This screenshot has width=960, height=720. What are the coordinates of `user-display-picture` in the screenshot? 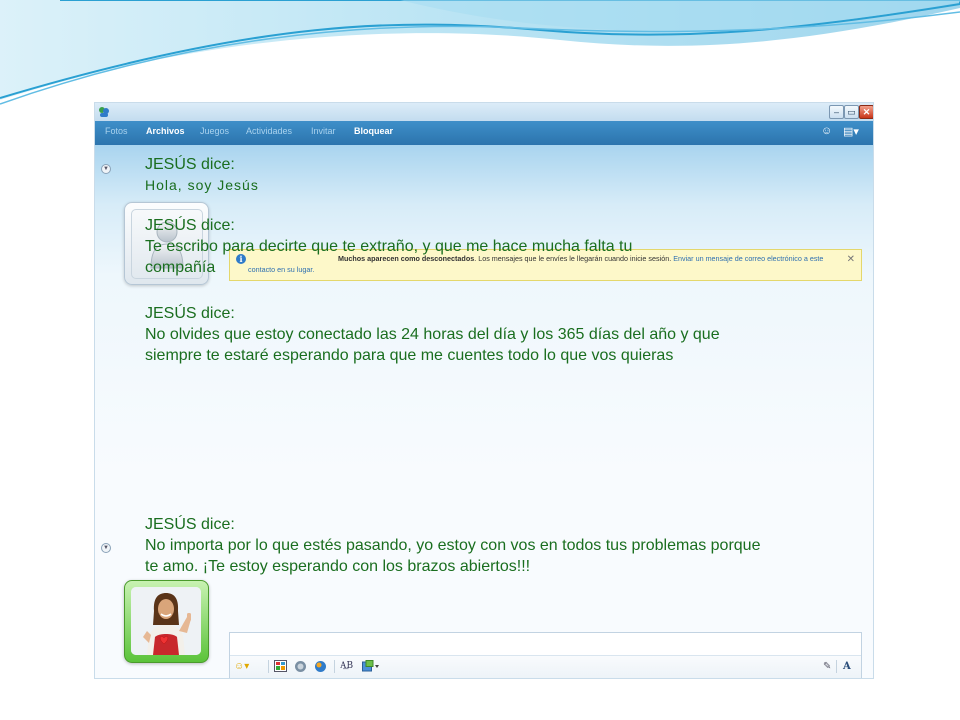 It's located at (166, 621).